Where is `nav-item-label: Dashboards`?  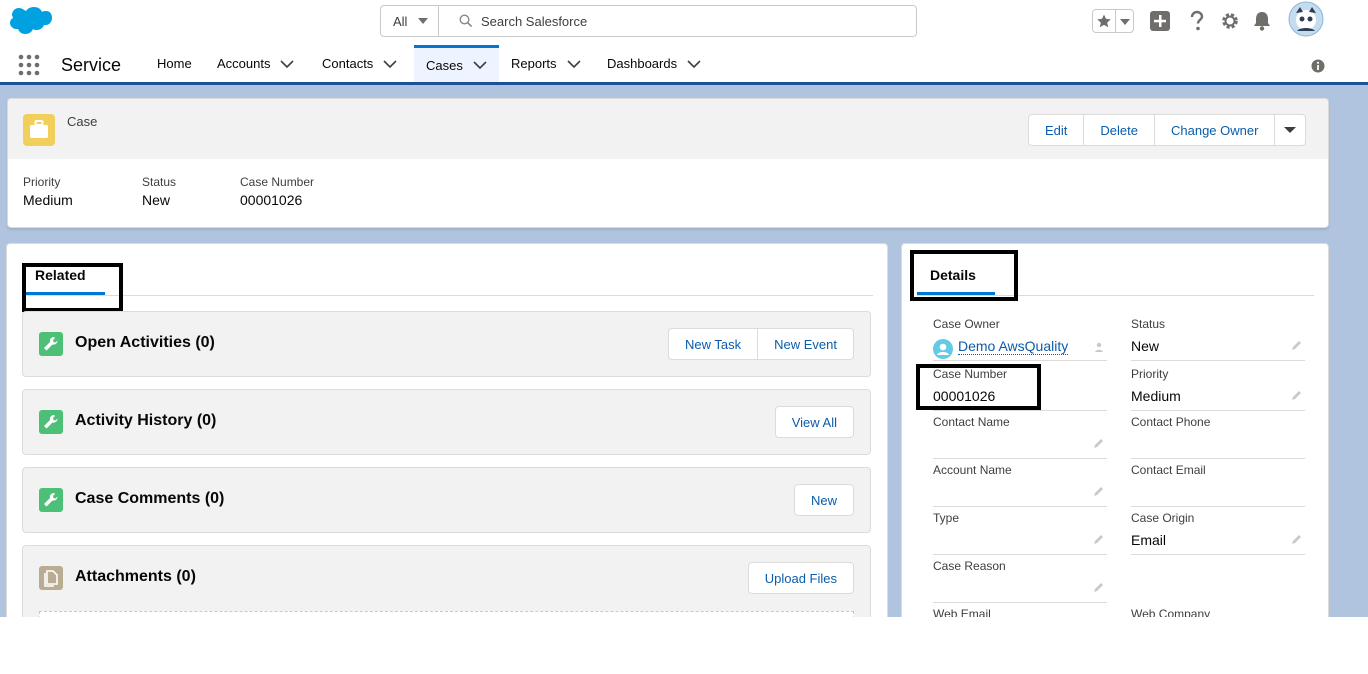
nav-item-label: Dashboards is located at coordinates (642, 63).